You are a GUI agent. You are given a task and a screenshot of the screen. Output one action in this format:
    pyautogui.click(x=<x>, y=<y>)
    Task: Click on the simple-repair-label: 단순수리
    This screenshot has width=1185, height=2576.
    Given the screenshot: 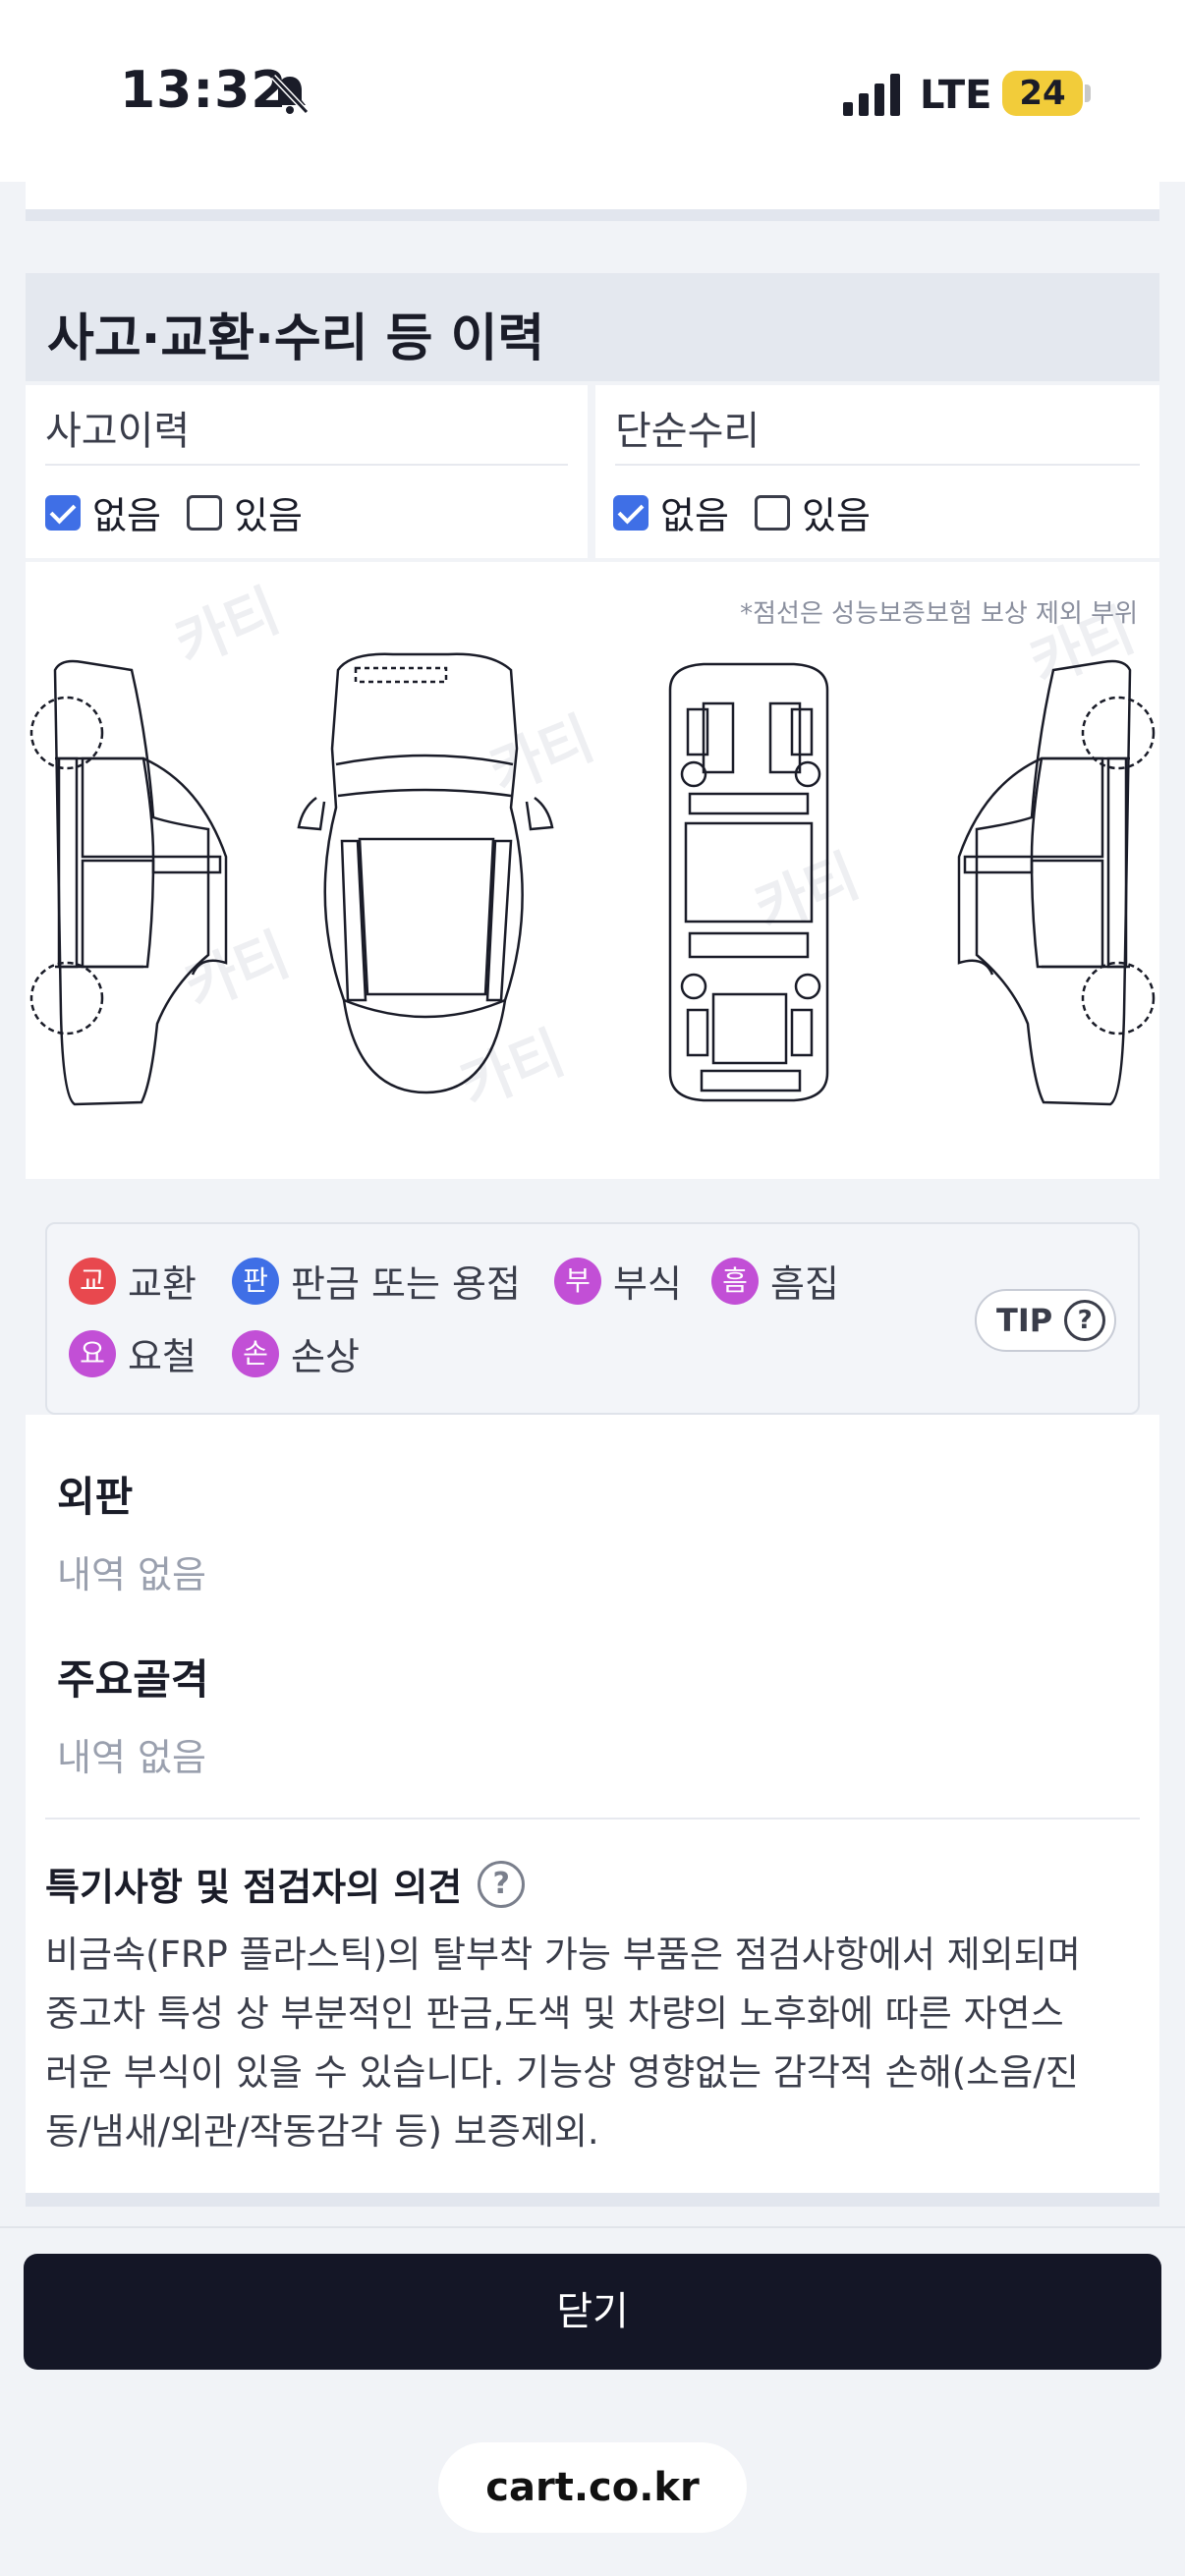 What is the action you would take?
    pyautogui.click(x=688, y=431)
    